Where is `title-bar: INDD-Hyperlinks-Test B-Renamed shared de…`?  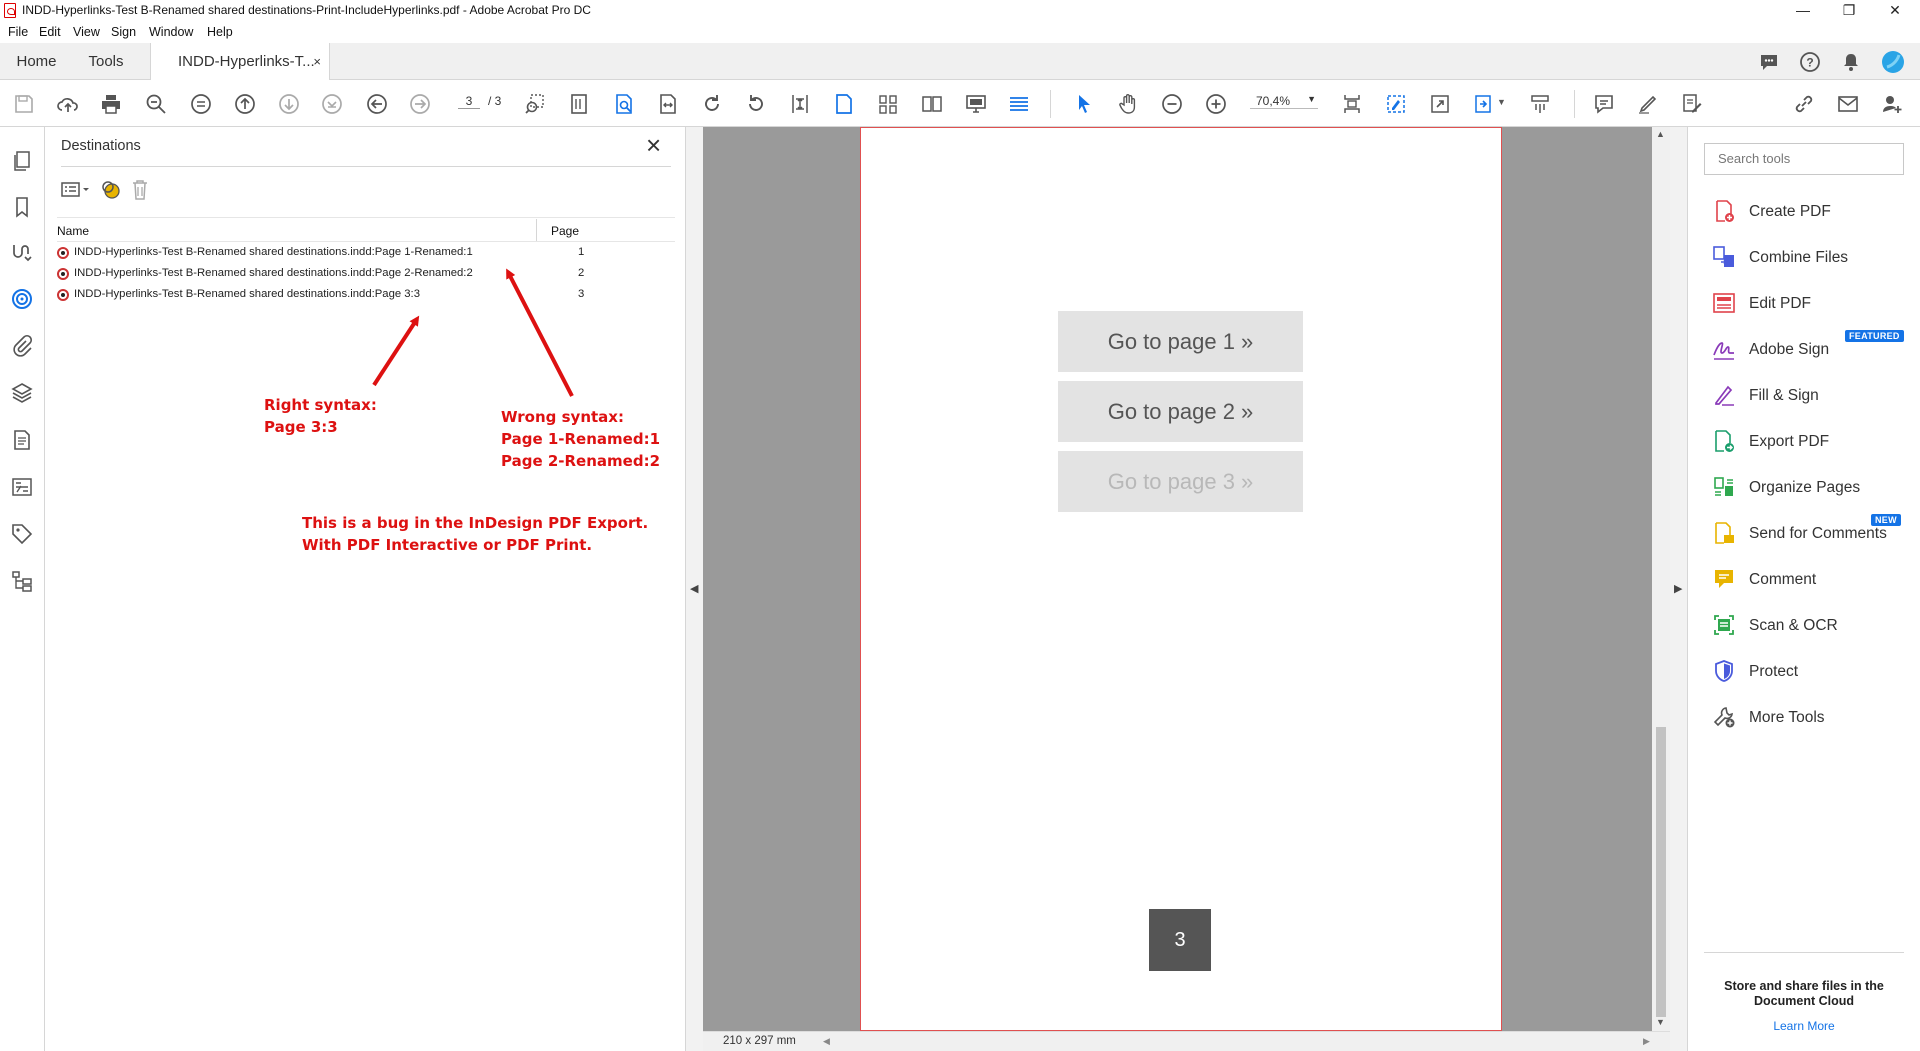
title-bar: INDD-Hyperlinks-Test B-Renamed shared de… is located at coordinates (960, 11).